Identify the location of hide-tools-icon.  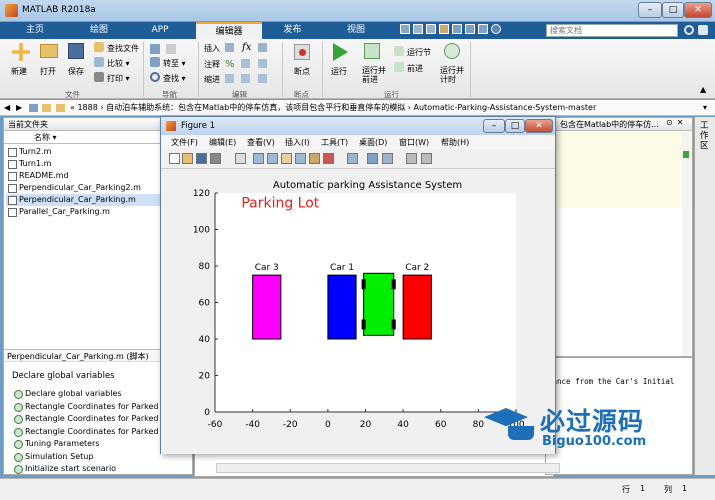
(411, 158).